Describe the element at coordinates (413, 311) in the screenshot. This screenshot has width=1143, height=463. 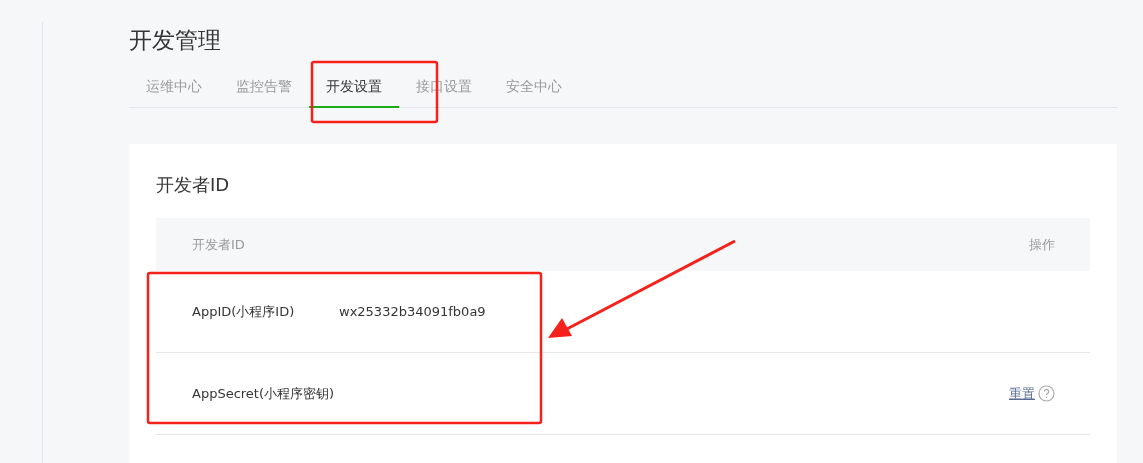
I see `row-value: wx25332b34091fb0a9` at that location.